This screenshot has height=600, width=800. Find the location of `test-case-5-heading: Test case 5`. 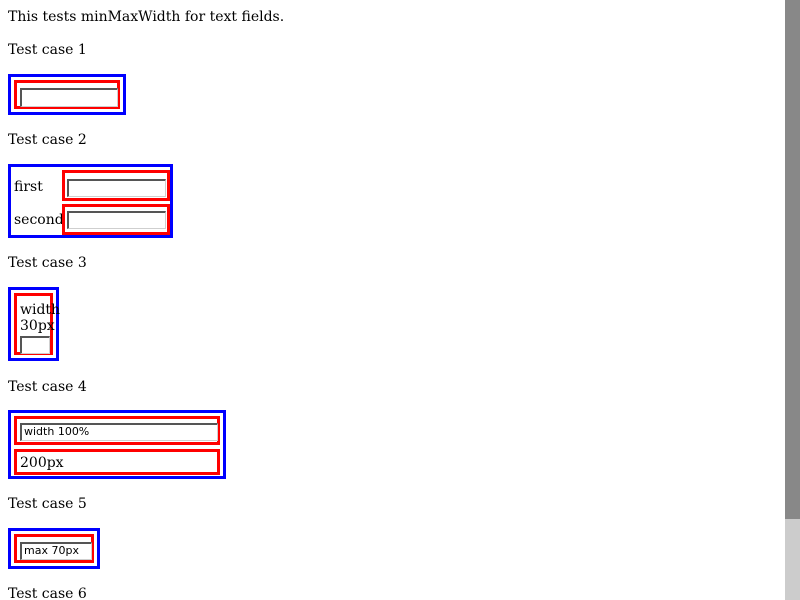

test-case-5-heading: Test case 5 is located at coordinates (47, 504).